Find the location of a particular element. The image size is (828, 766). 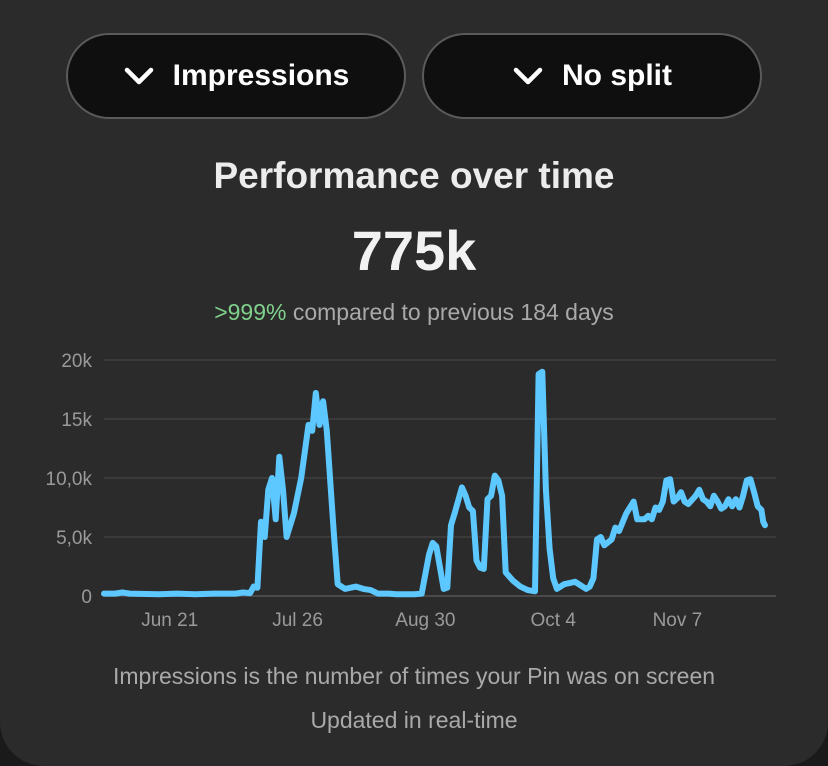

y-tick-label: 10,0k is located at coordinates (69, 479).